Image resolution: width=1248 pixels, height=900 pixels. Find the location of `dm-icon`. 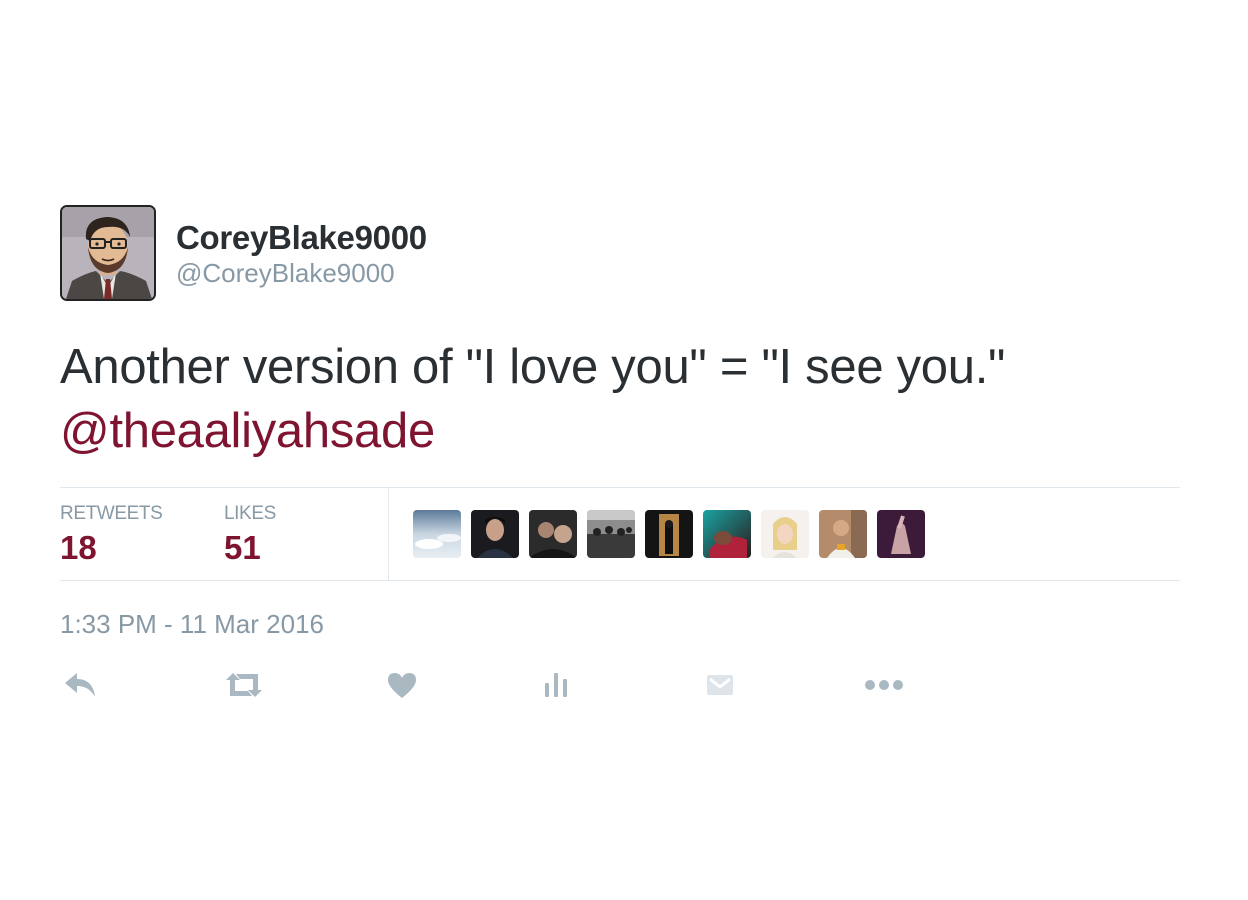

dm-icon is located at coordinates (720, 685).